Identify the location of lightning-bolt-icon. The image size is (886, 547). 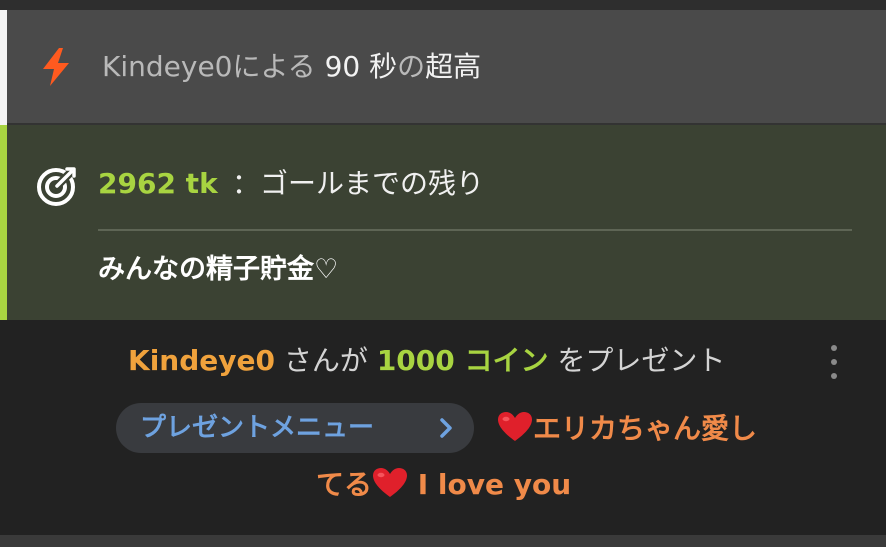
(56, 67).